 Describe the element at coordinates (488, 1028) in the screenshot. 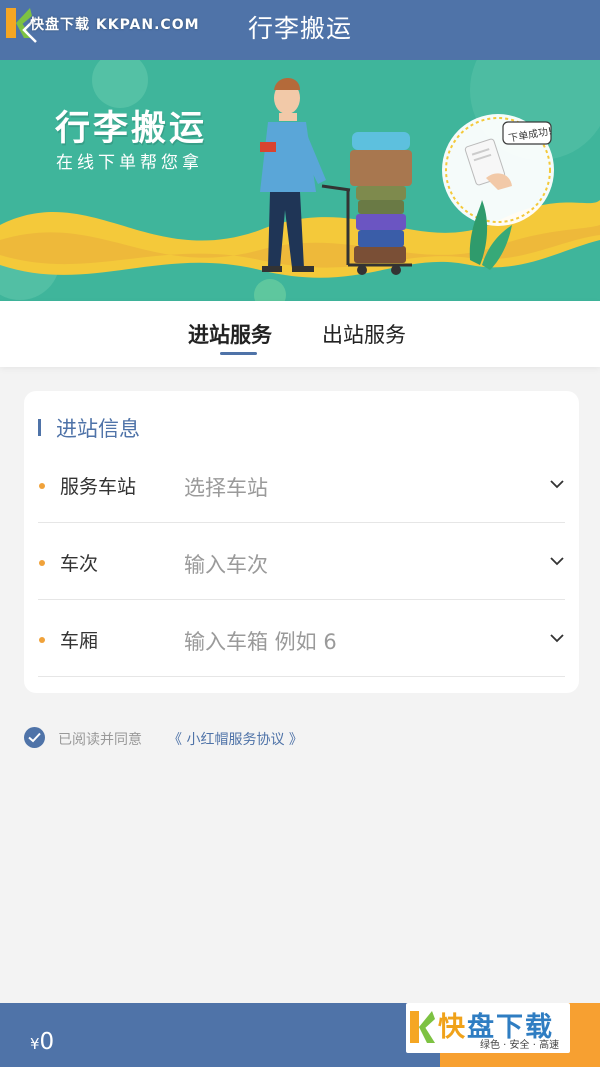

I see `watermark-badge: 快盘下载 绿色 · 安全 · 高速` at that location.